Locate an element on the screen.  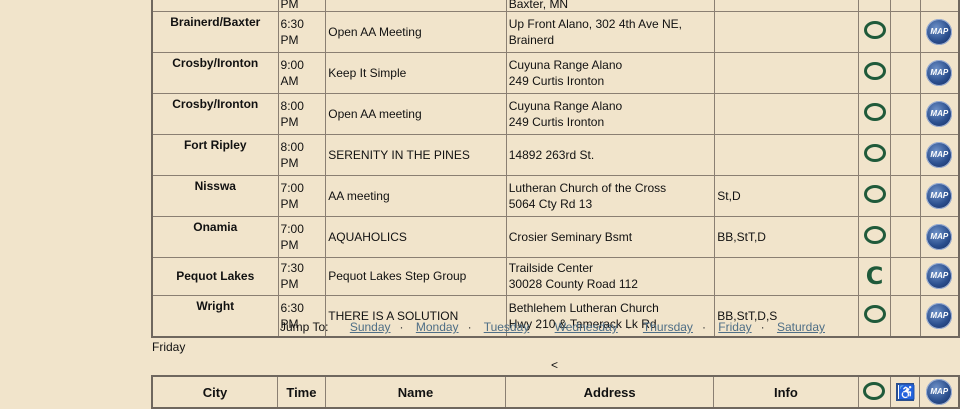
friday-table-header: City Time Name Address Info ♿ MAP is located at coordinates (555, 392).